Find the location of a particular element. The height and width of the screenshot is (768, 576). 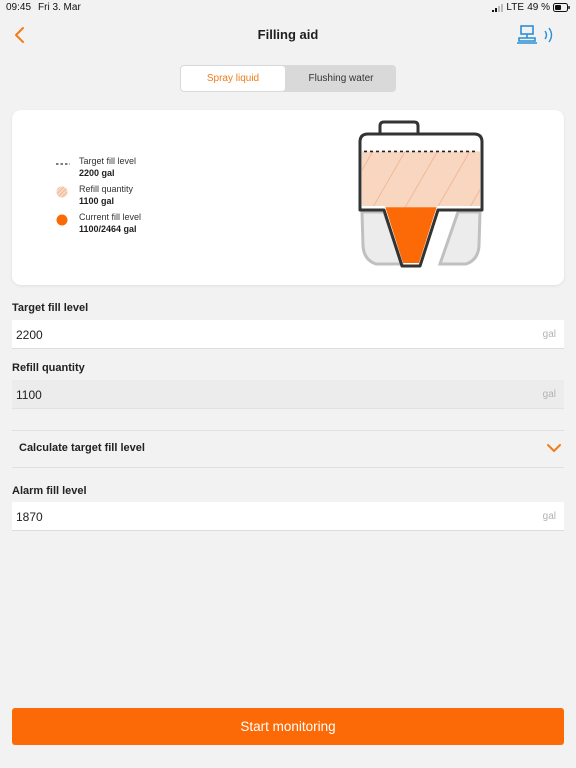

device-wireless-icon is located at coordinates (537, 35).